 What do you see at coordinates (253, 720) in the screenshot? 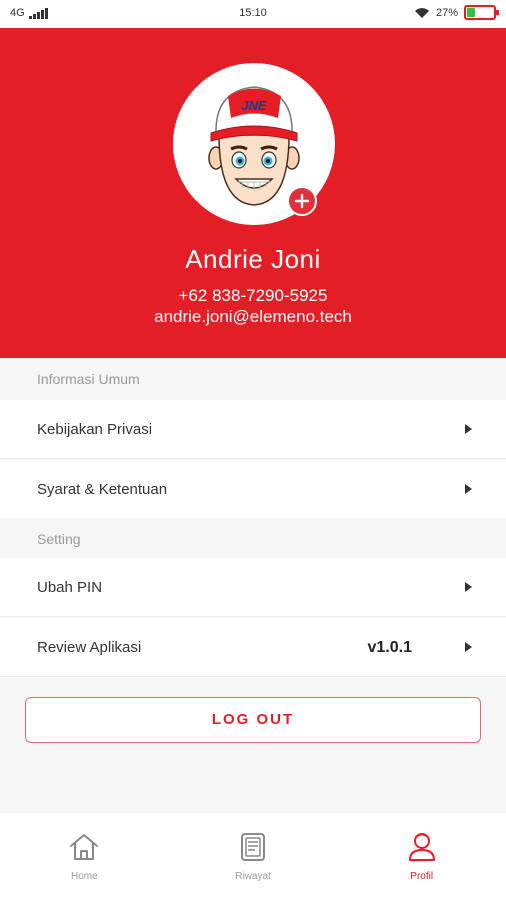
I see `logout-button: LOG OUT` at bounding box center [253, 720].